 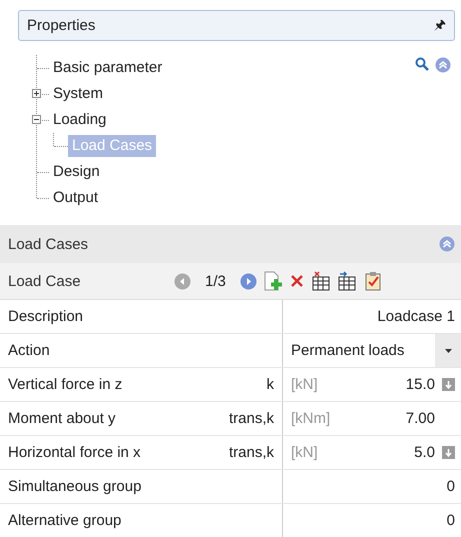 What do you see at coordinates (272, 281) in the screenshot?
I see `add-document-icon` at bounding box center [272, 281].